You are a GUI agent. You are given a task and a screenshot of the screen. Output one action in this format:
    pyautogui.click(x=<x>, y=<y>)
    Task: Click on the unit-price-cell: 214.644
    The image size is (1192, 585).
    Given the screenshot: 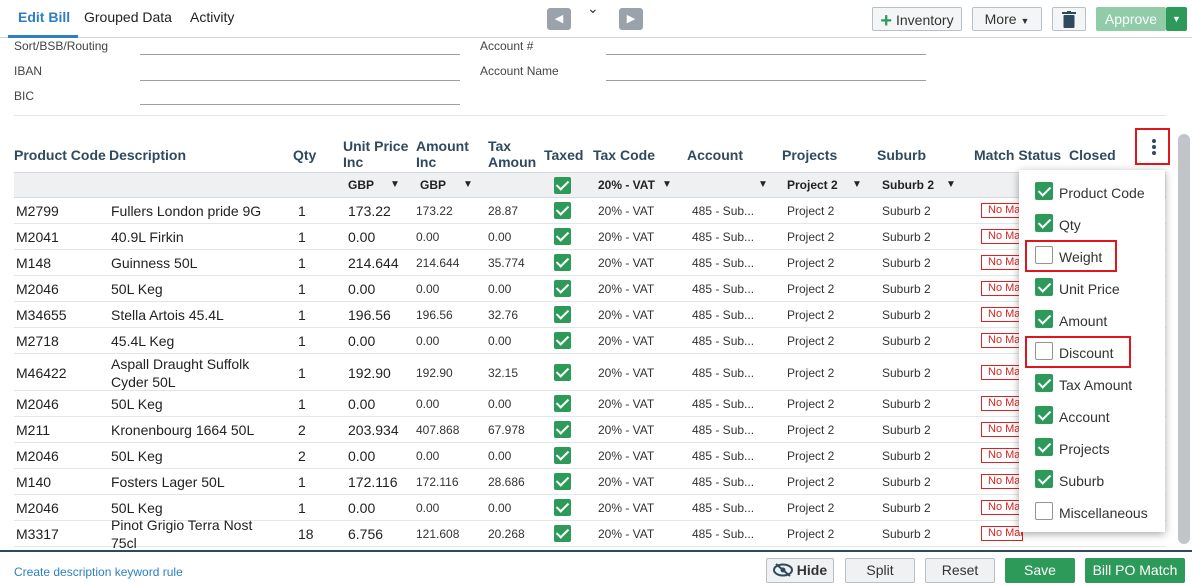 What is the action you would take?
    pyautogui.click(x=373, y=263)
    